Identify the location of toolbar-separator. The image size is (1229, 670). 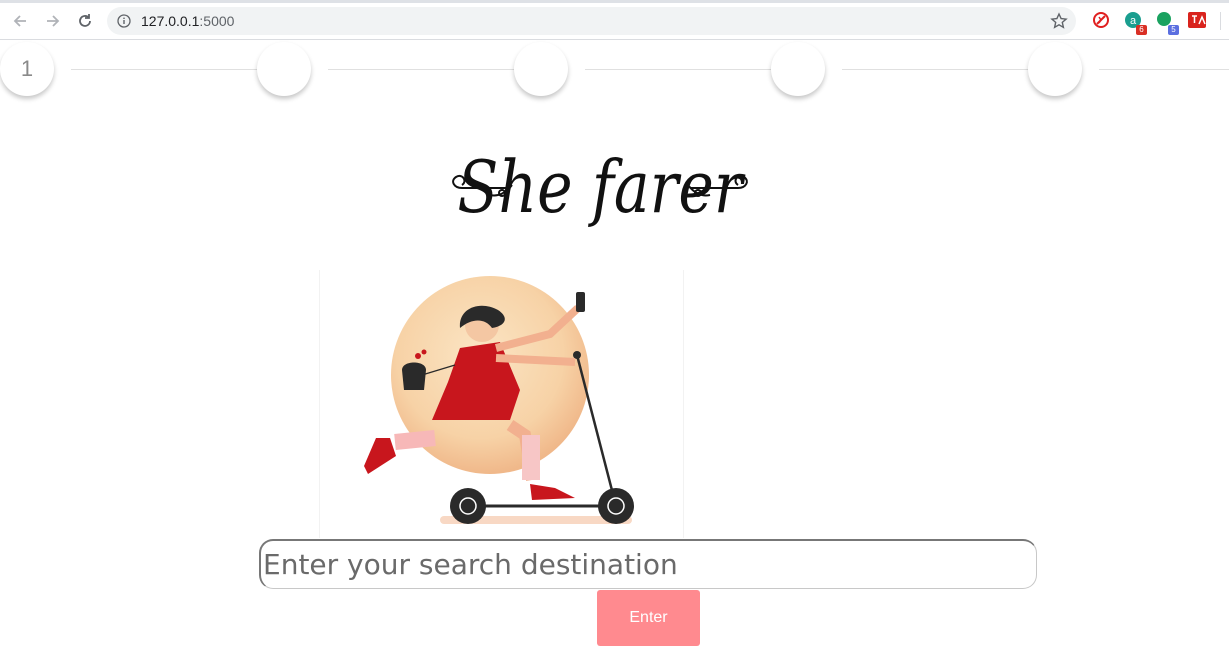
(1220, 21).